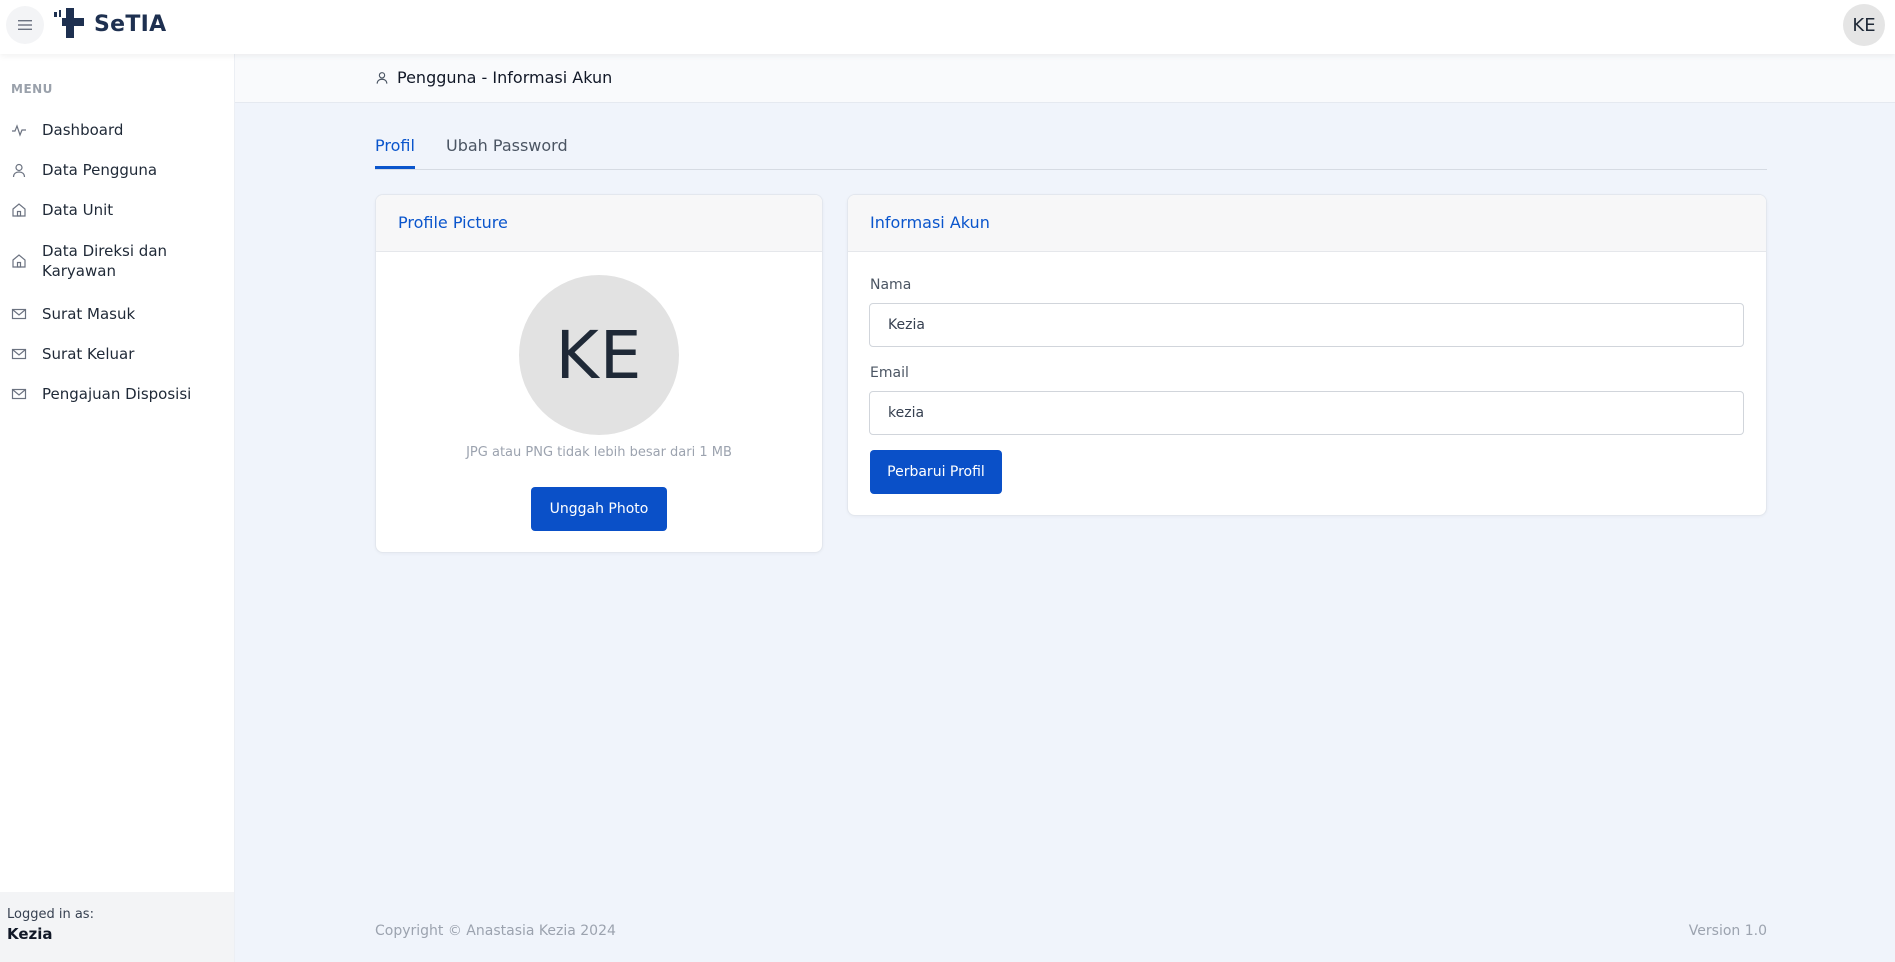 Image resolution: width=1895 pixels, height=962 pixels. I want to click on user-avatar: KE, so click(1864, 25).